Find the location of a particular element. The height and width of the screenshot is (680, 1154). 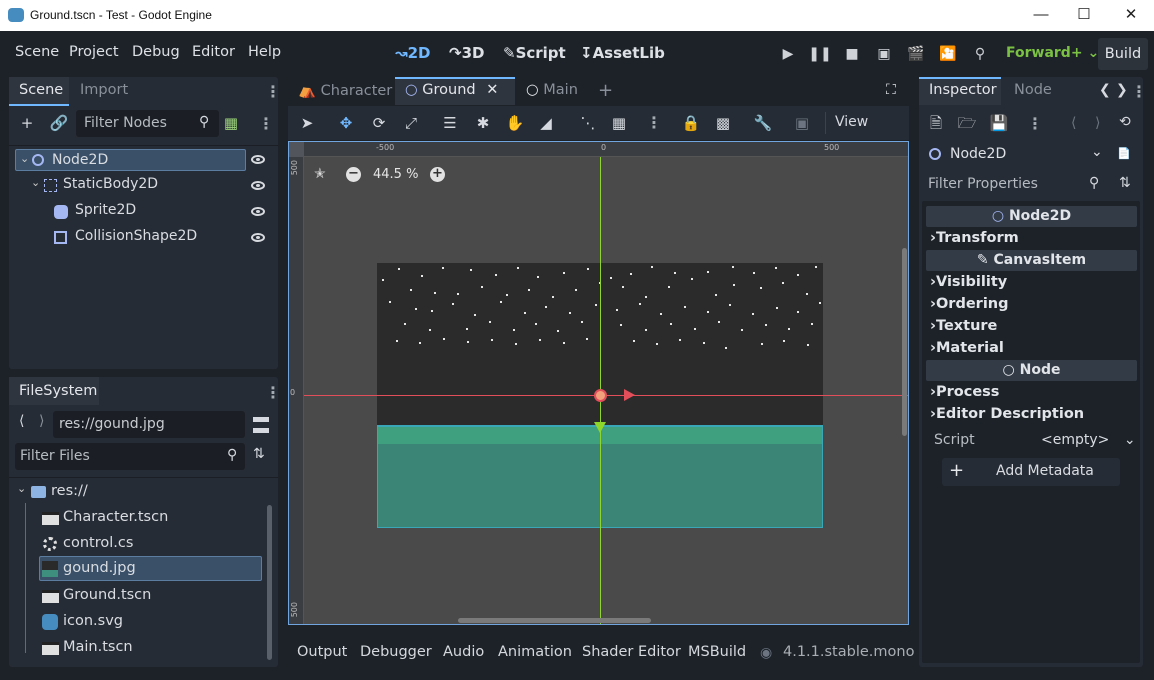

close-tab-icon: ✕ is located at coordinates (492, 90).